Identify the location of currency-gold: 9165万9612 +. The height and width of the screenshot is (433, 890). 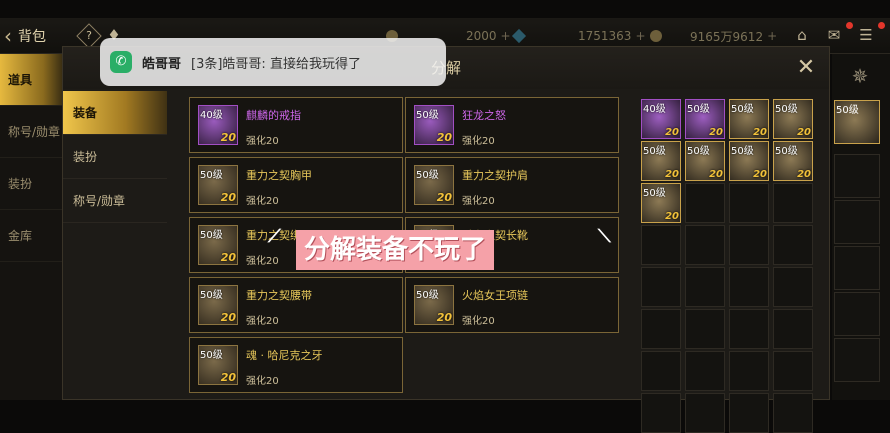
(713, 36).